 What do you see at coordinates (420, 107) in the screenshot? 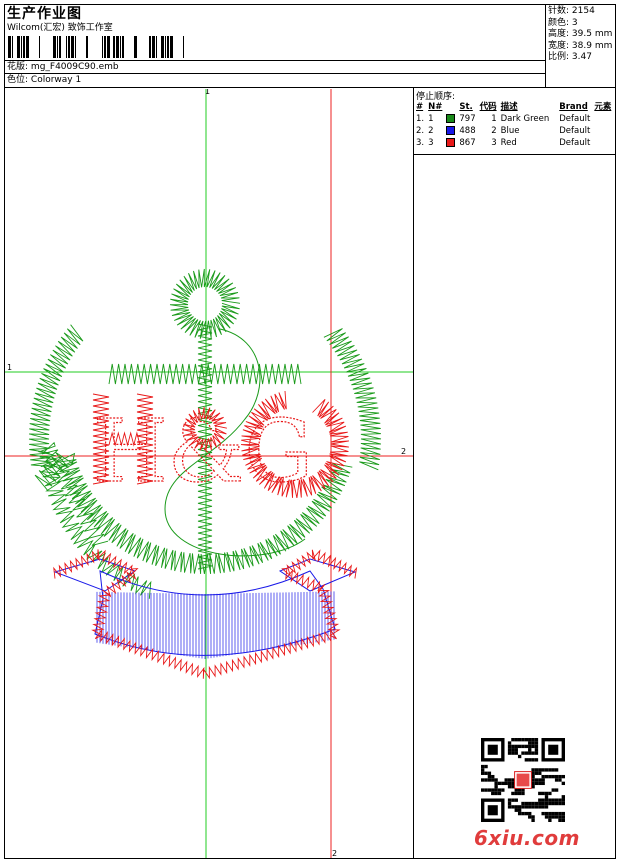
I see `col-header-index: #` at bounding box center [420, 107].